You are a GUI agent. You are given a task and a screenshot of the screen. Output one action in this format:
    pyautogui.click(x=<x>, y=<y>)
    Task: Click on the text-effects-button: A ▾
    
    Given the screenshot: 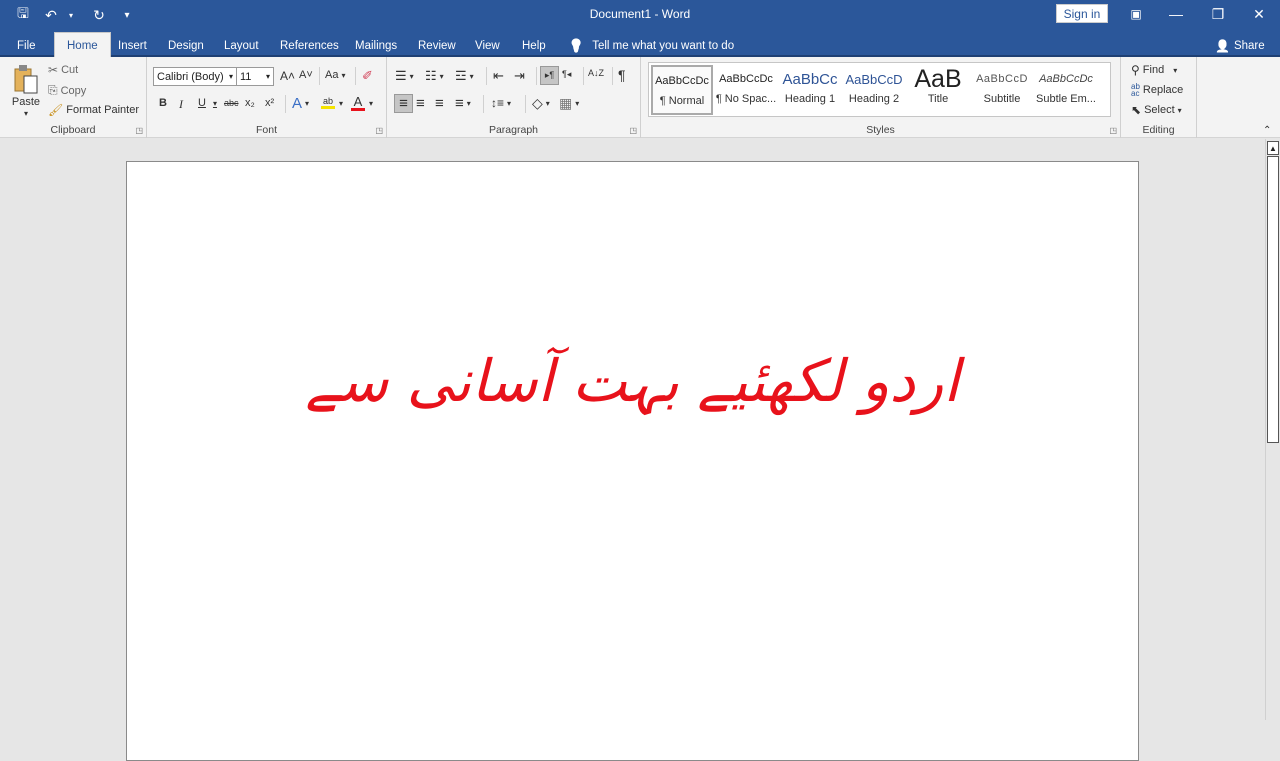 What is the action you would take?
    pyautogui.click(x=300, y=103)
    